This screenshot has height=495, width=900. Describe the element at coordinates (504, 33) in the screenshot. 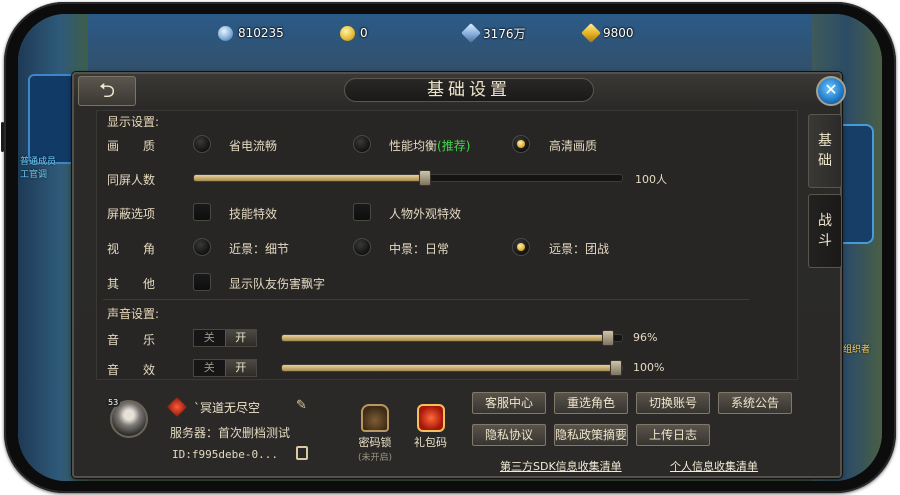

I see `crystal-value: 3176万` at that location.